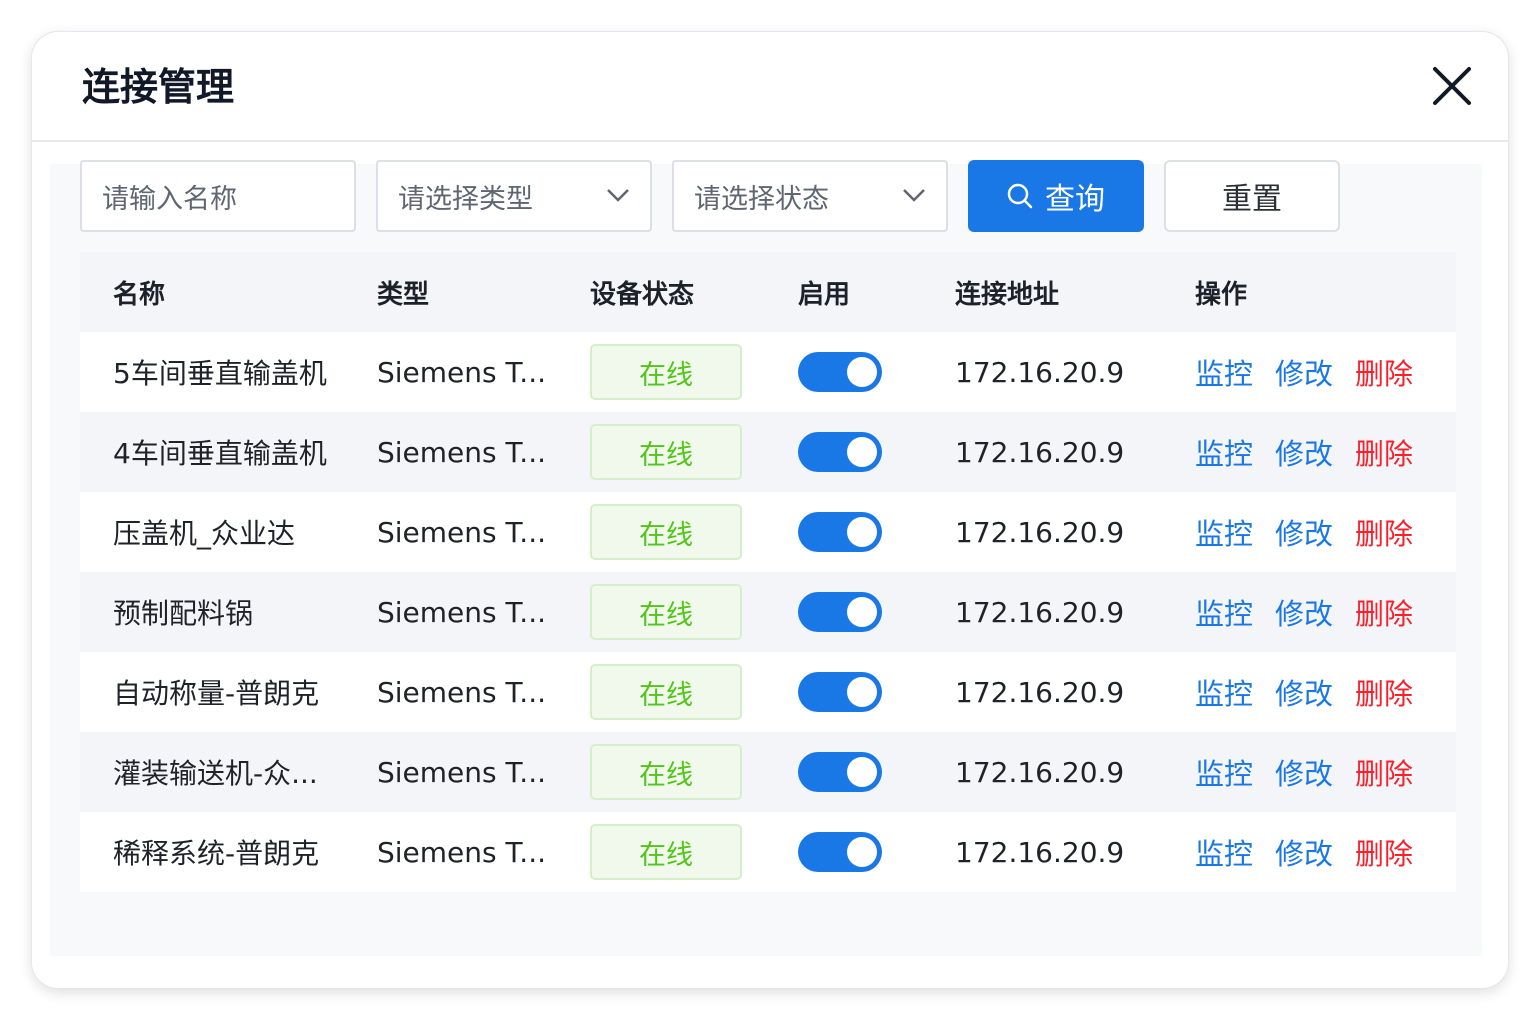 This screenshot has height=1020, width=1540. Describe the element at coordinates (216, 853) in the screenshot. I see `row-name: 稀释系统-普朗克` at that location.